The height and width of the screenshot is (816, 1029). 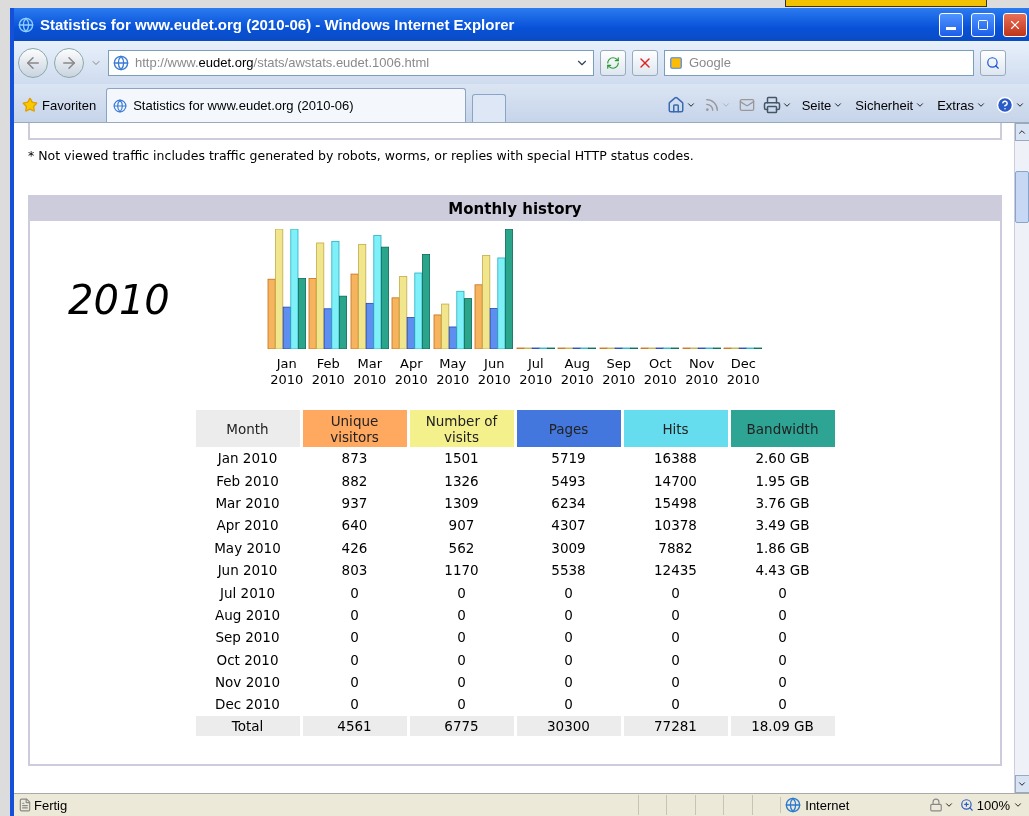 What do you see at coordinates (328, 372) in the screenshot?
I see `month-label: Feb 2010` at bounding box center [328, 372].